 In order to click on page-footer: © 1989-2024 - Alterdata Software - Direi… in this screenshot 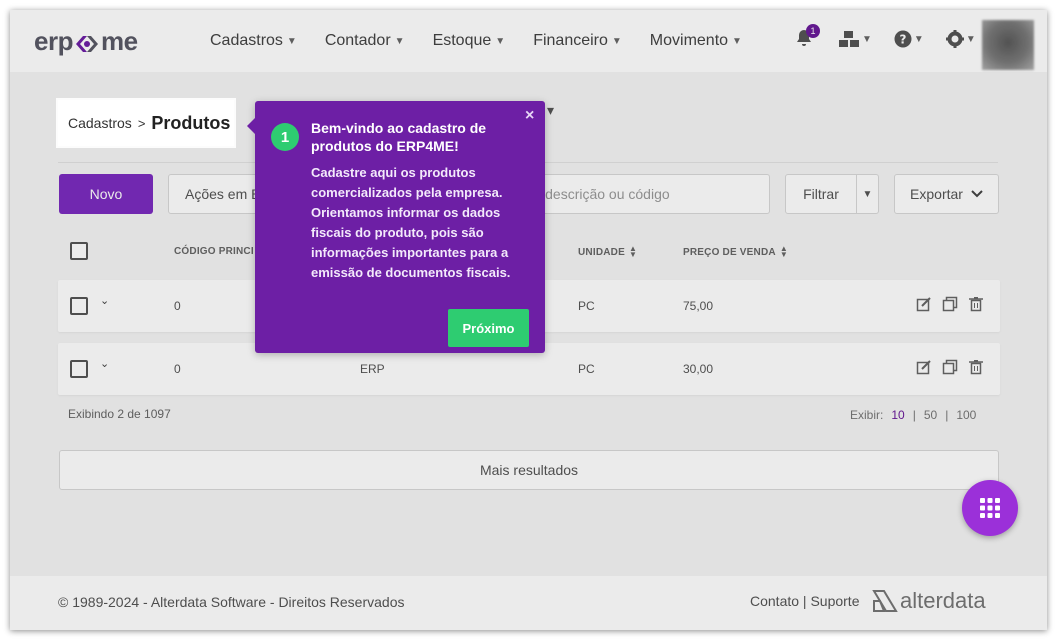, I will do `click(528, 603)`.